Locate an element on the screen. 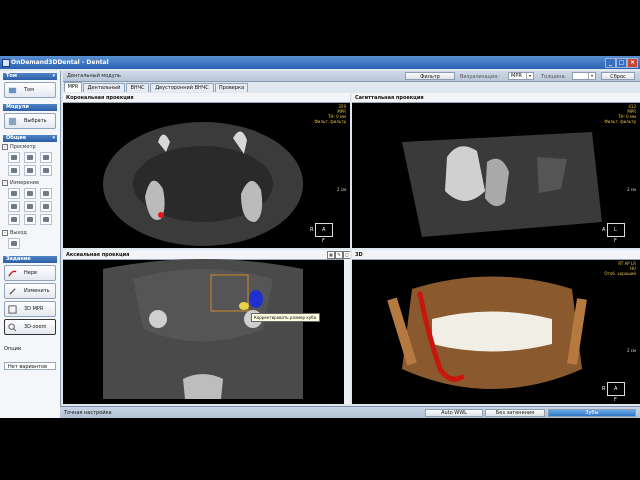 This screenshot has height=480, width=640. visualization-value: MPR is located at coordinates (516, 76).